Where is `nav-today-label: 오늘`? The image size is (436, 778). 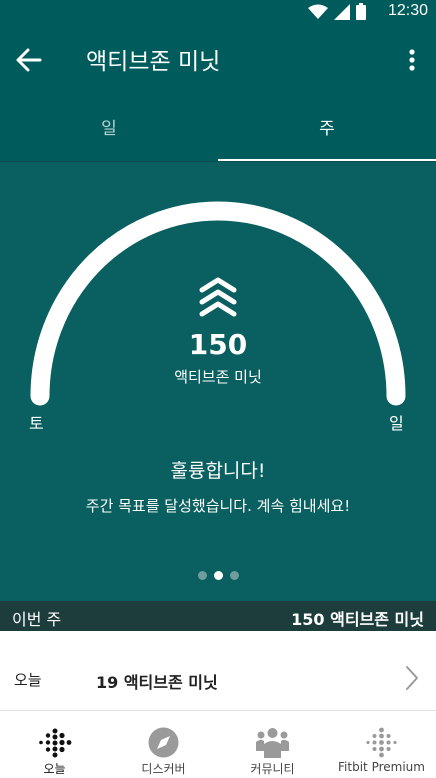
nav-today-label: 오늘 is located at coordinates (54, 769).